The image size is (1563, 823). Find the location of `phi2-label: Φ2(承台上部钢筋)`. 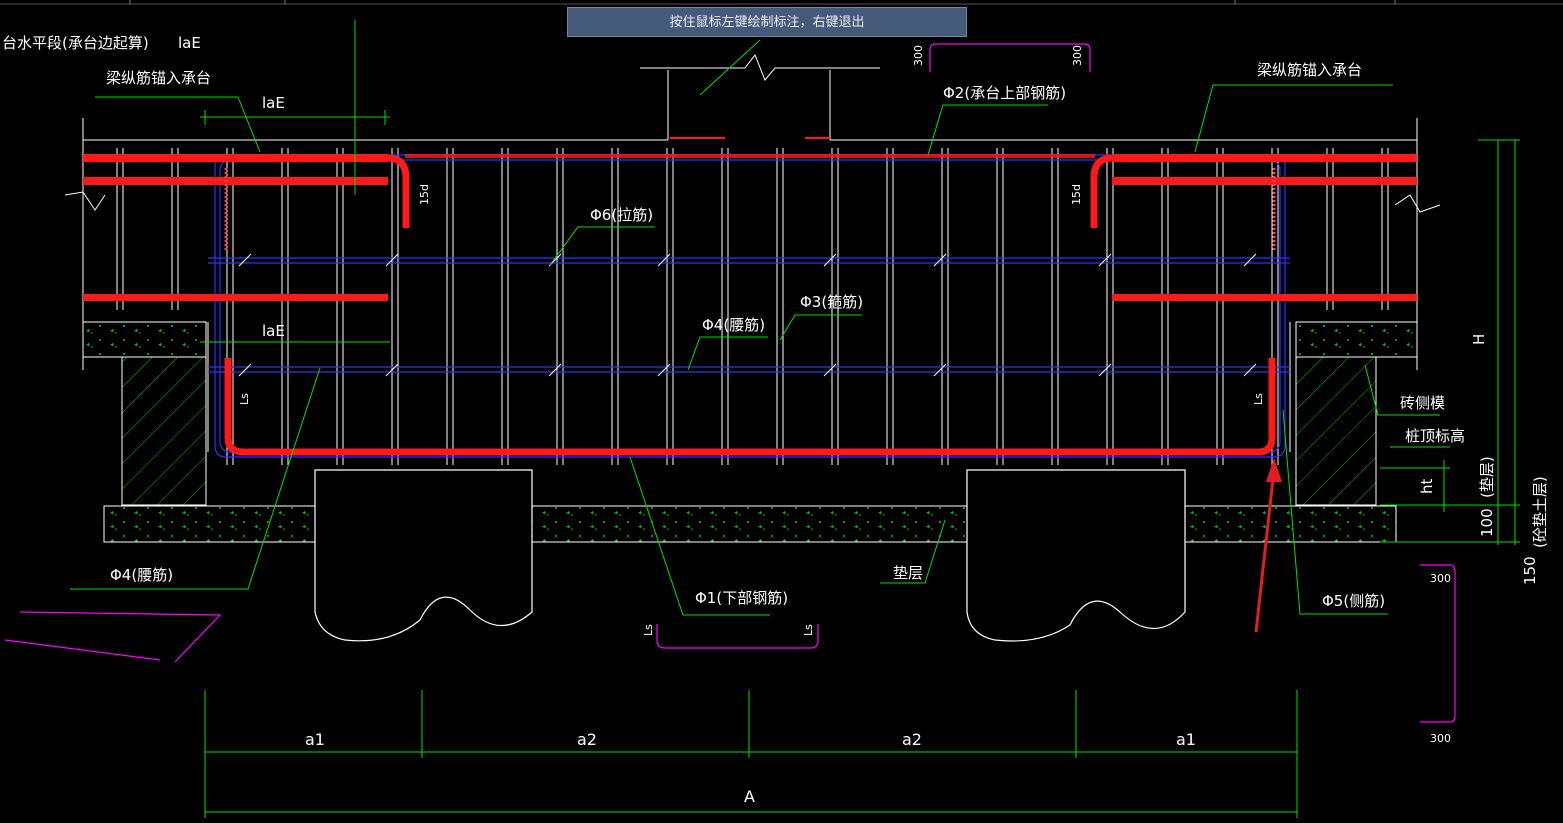

phi2-label: Φ2(承台上部钢筋) is located at coordinates (1004, 93).